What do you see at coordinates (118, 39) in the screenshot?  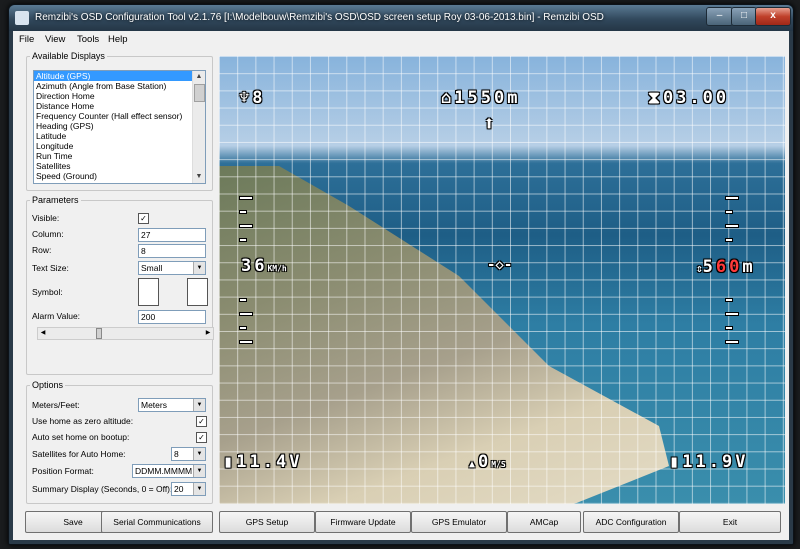 I see `menu-help: Help` at bounding box center [118, 39].